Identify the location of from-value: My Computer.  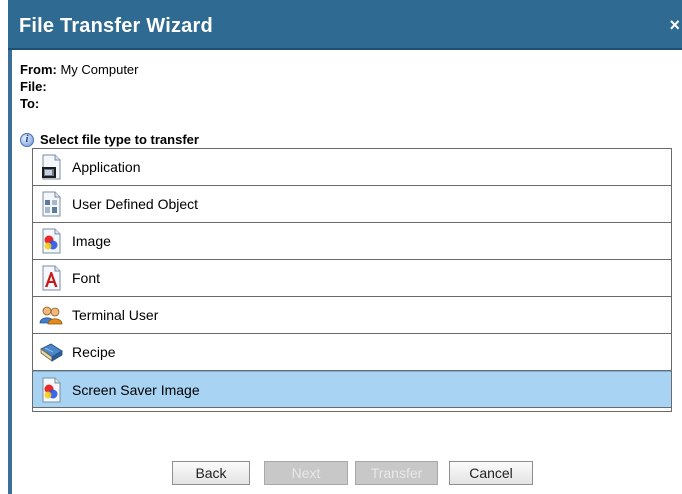
(99, 69).